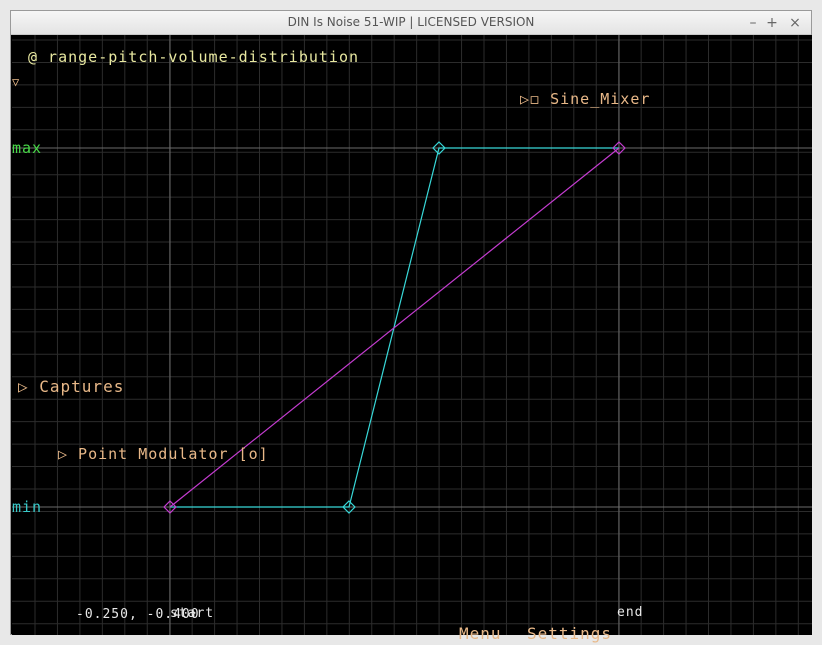 The height and width of the screenshot is (645, 822). Describe the element at coordinates (480, 633) in the screenshot. I see `menu-button: Menu` at that location.